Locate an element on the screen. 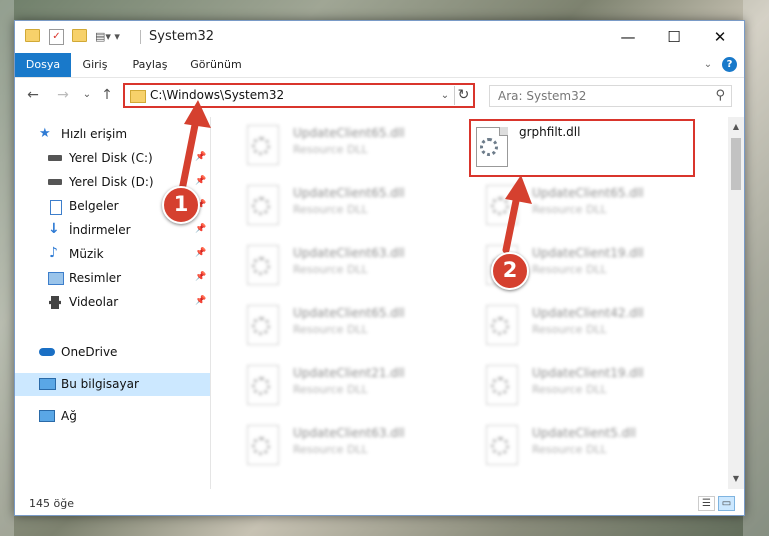 This screenshot has width=769, height=536. sidebar-item-videos: Videolar 📌 is located at coordinates (112, 302).